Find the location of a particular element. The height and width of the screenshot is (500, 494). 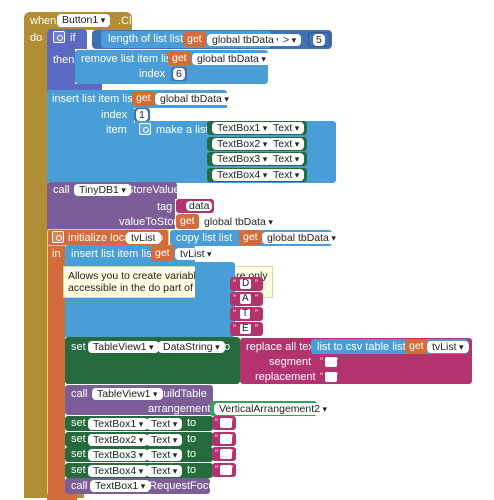

setter-component-dropdown: TextBox1 is located at coordinates (118, 424).